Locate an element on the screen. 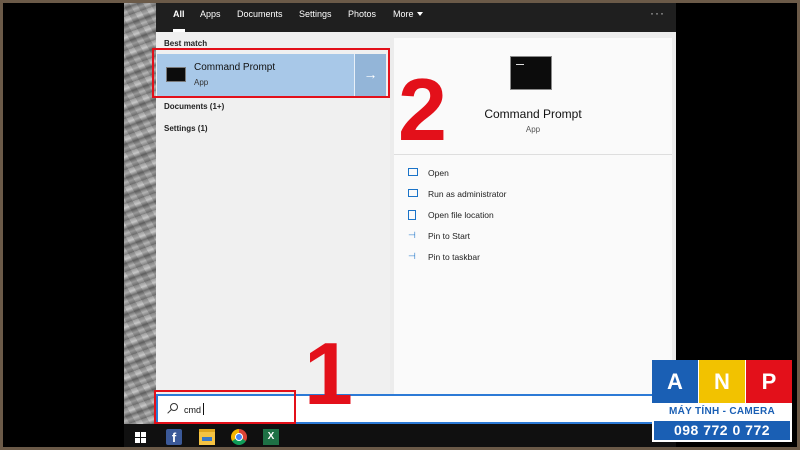 This screenshot has height=450, width=800. chrome-icon is located at coordinates (239, 437).